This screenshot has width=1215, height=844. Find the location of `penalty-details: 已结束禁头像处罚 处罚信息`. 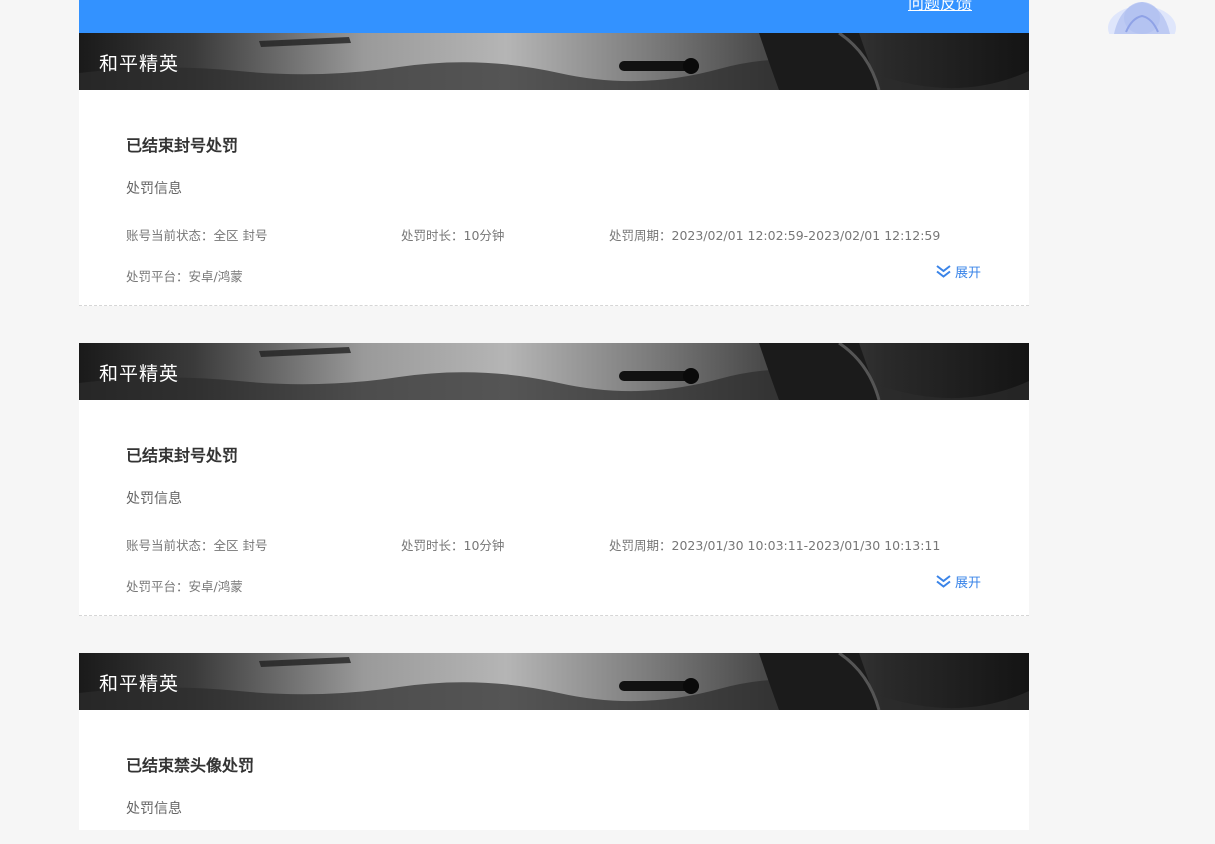

penalty-details: 已结束禁头像处罚 处罚信息 is located at coordinates (554, 770).